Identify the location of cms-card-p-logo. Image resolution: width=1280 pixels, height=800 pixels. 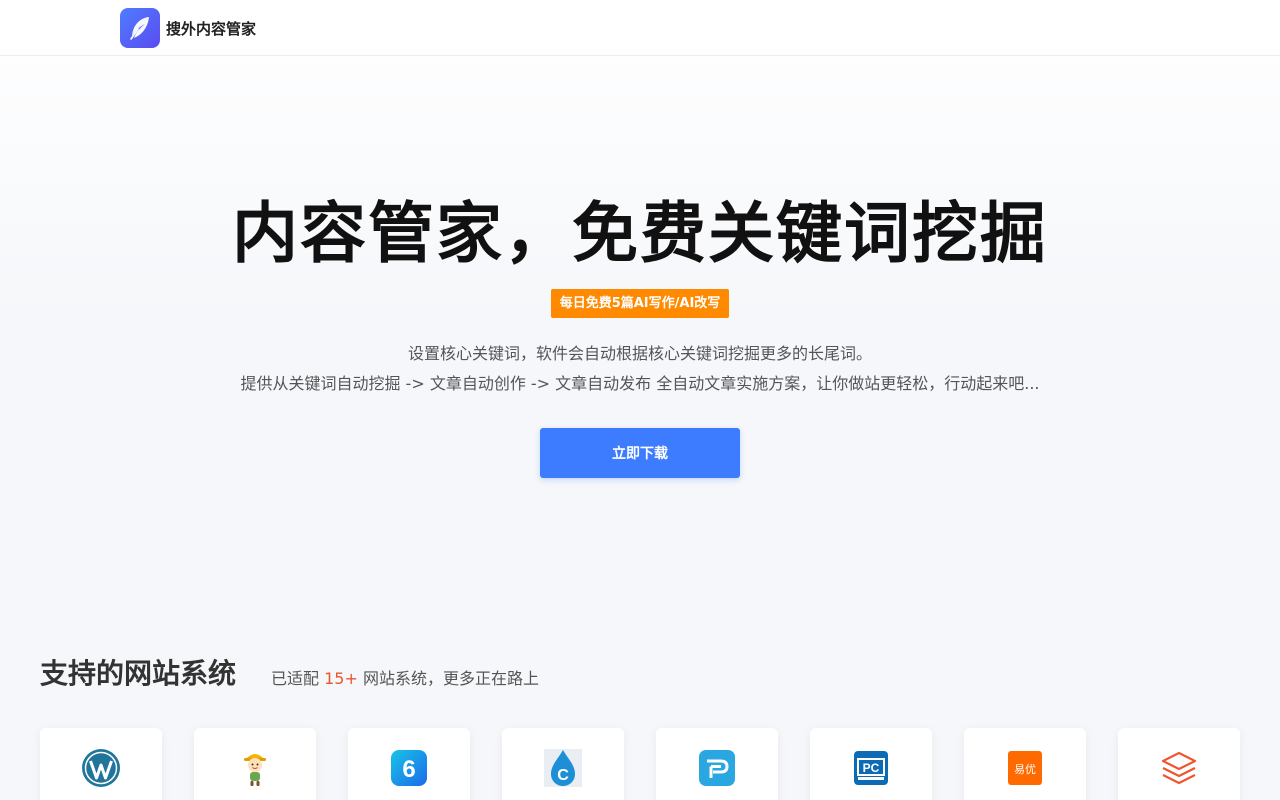
(717, 764).